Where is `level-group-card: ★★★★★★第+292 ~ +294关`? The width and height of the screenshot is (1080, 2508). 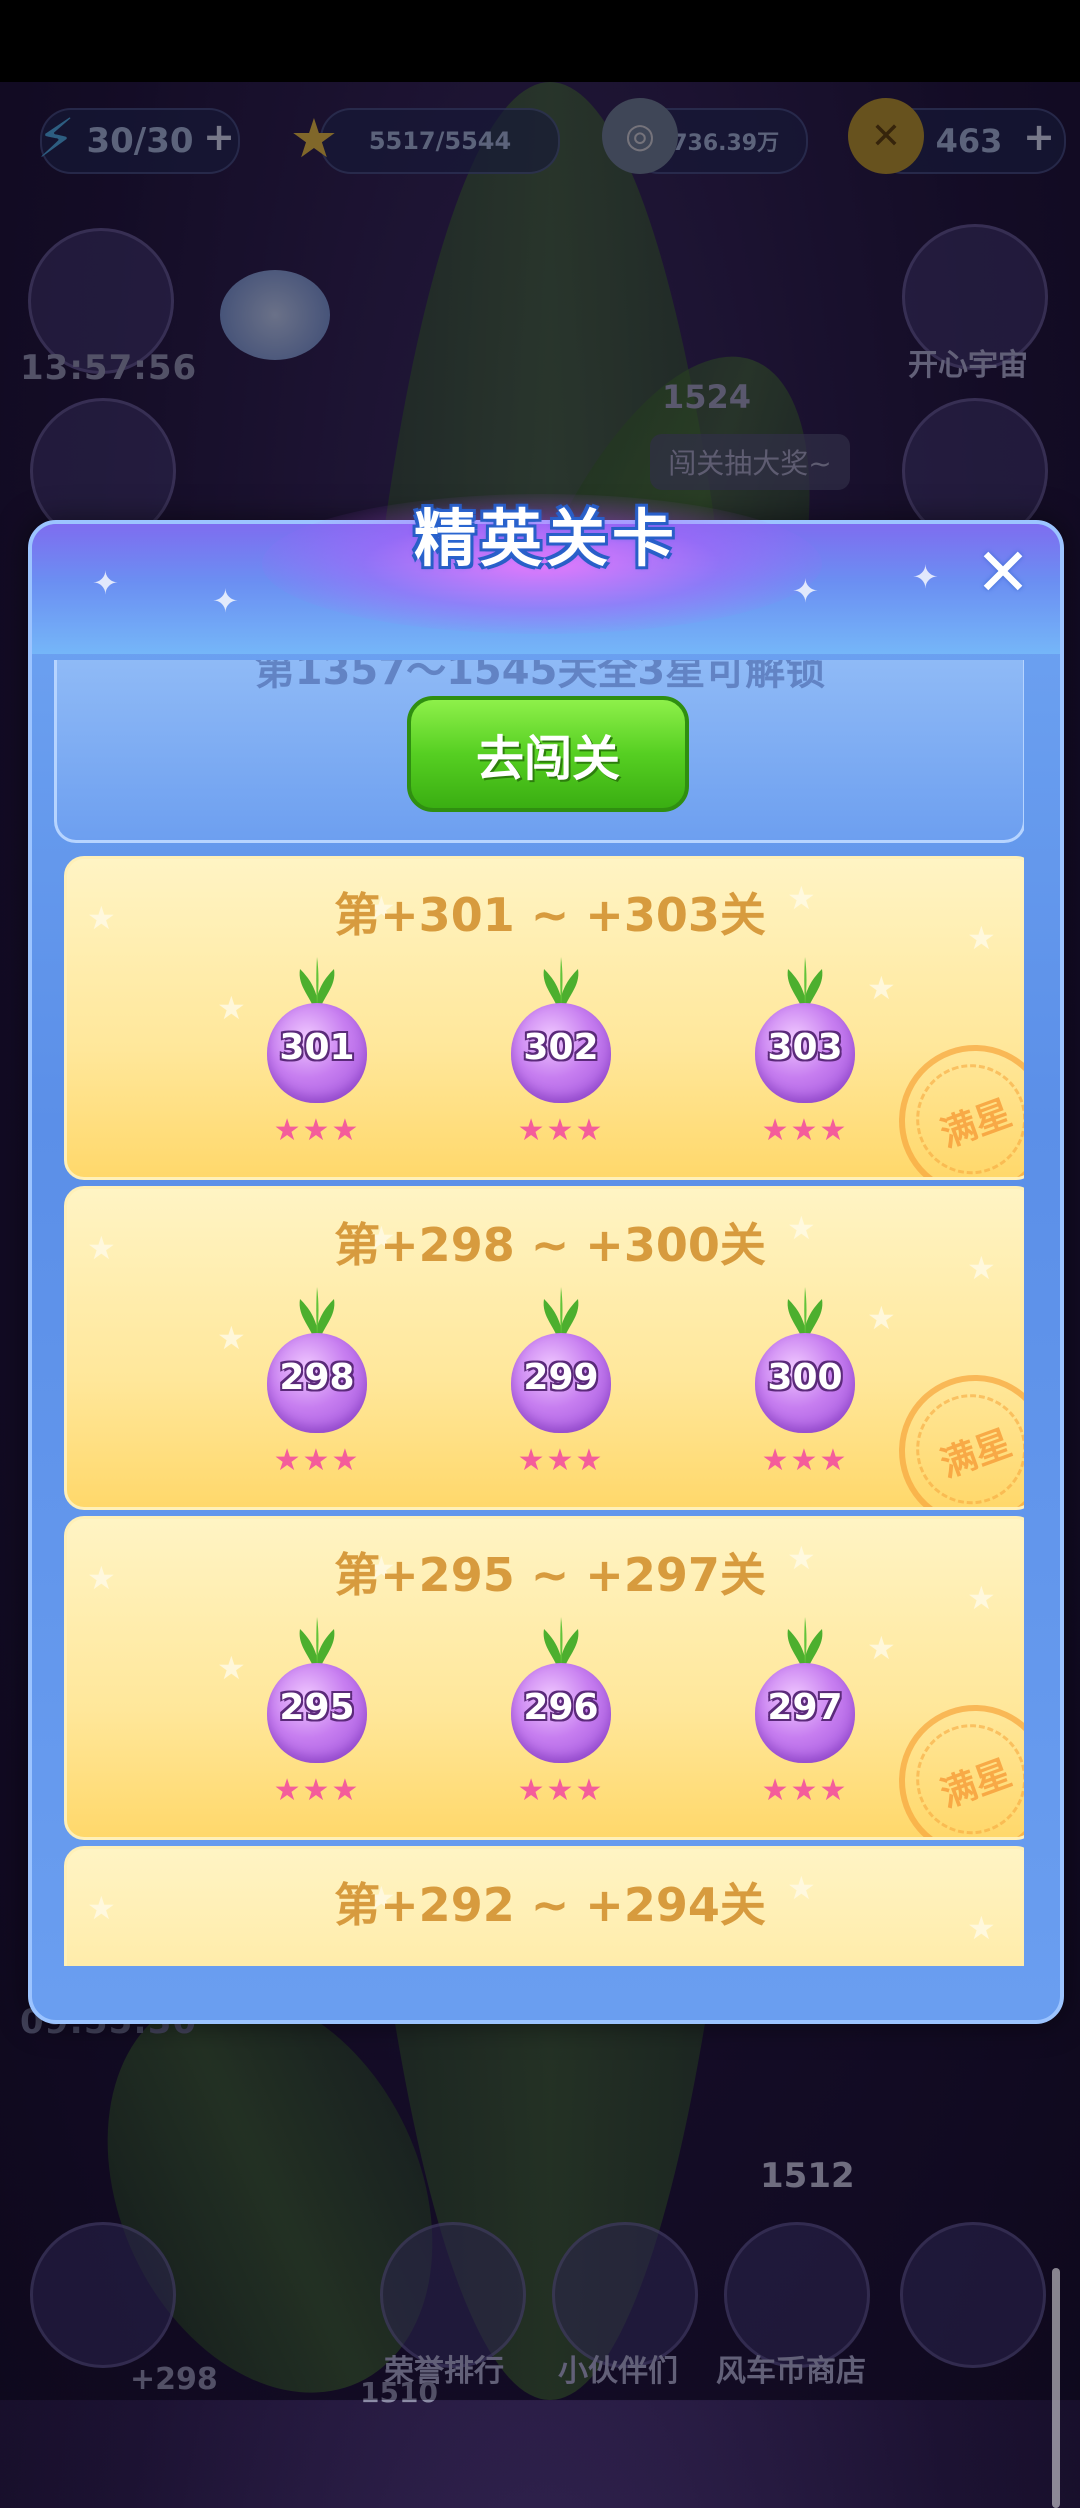 level-group-card: ★★★★★★第+292 ~ +294关 is located at coordinates (544, 1906).